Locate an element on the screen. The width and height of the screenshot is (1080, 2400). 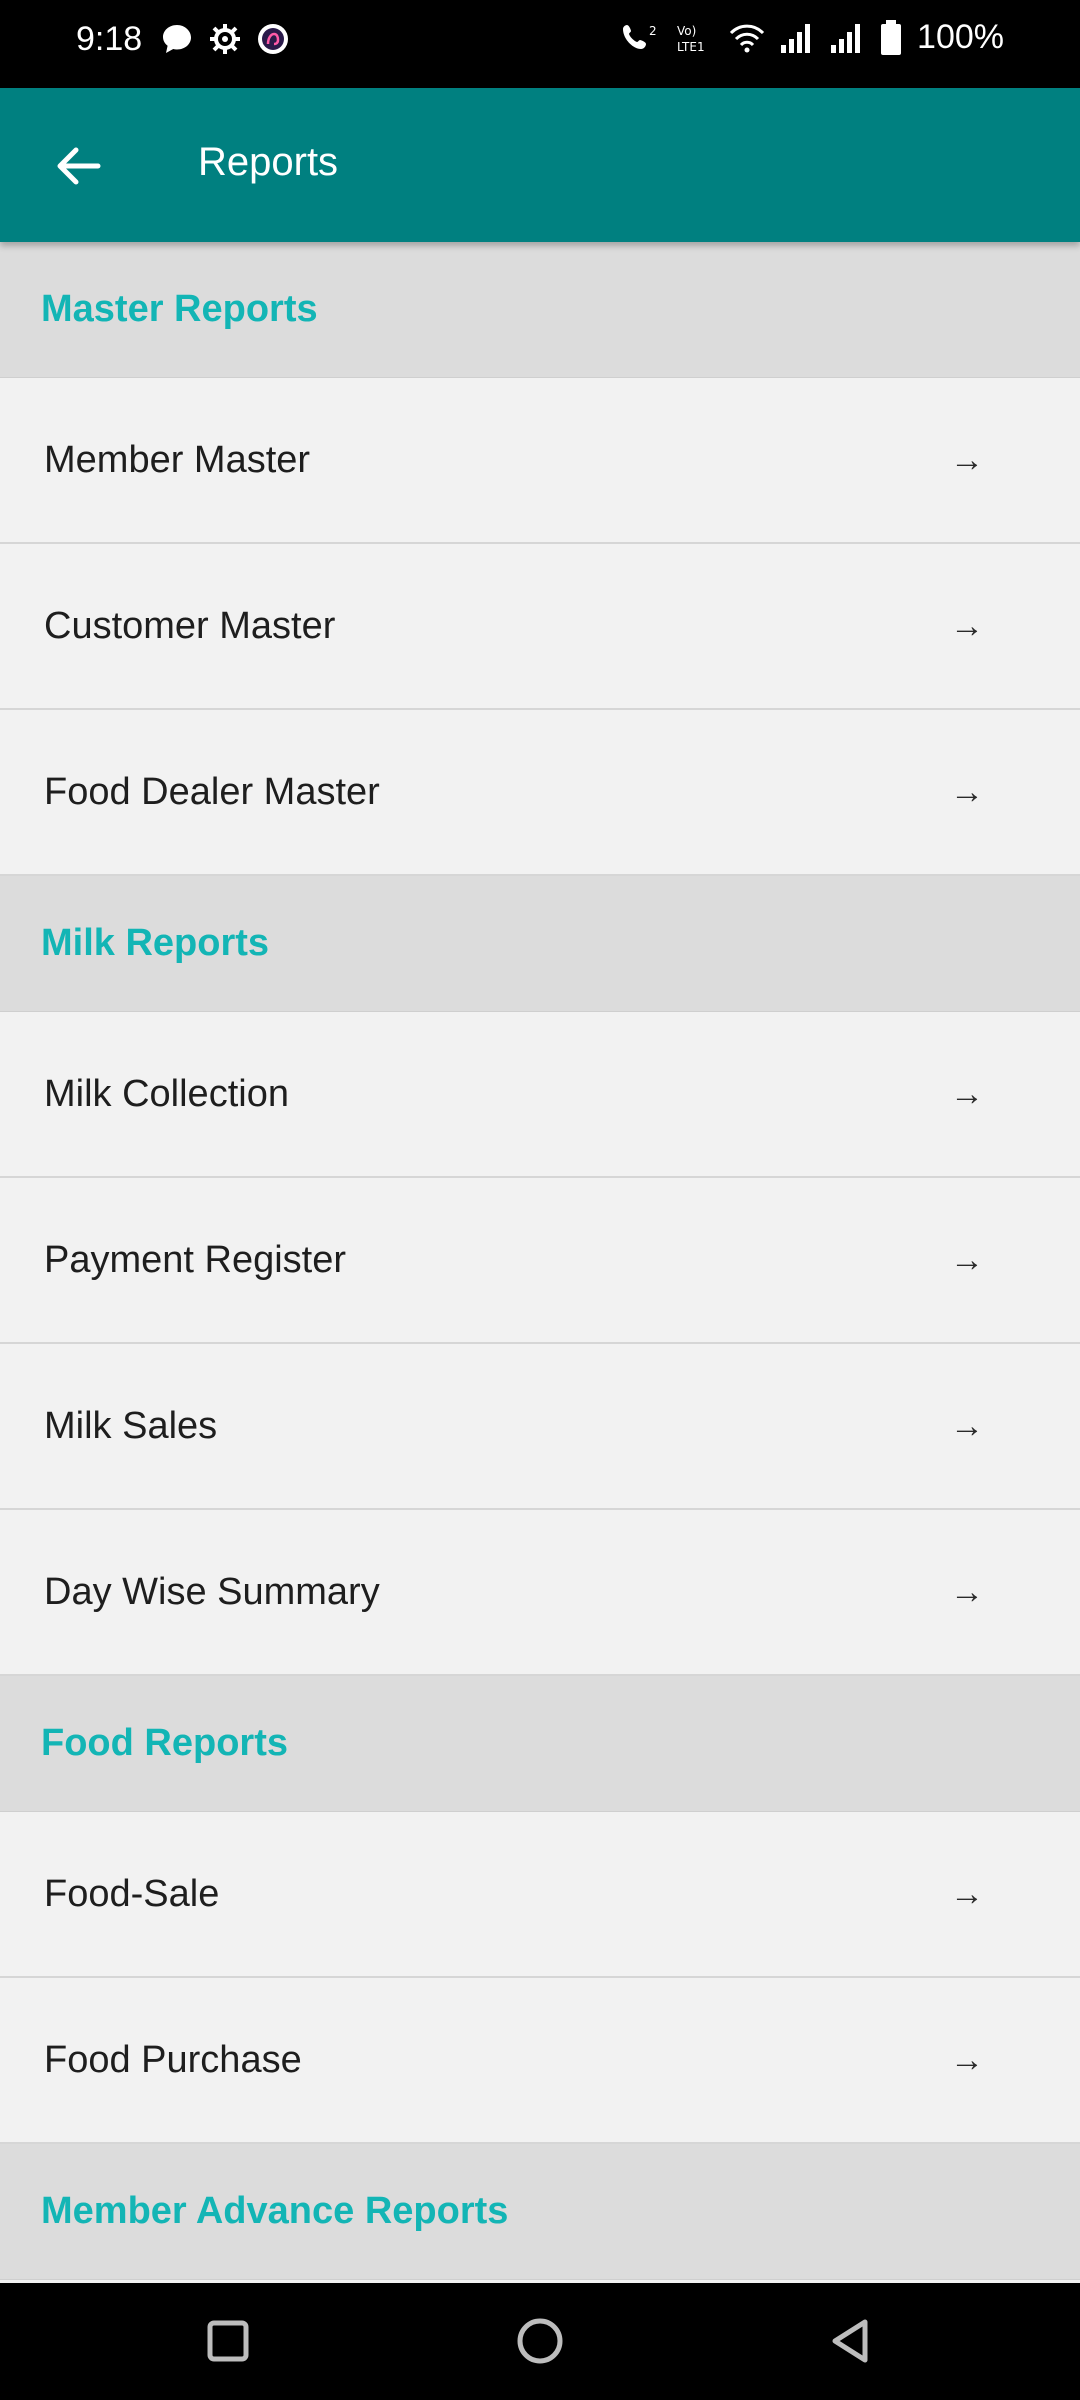
item-label: Payment Register is located at coordinates (195, 1259).